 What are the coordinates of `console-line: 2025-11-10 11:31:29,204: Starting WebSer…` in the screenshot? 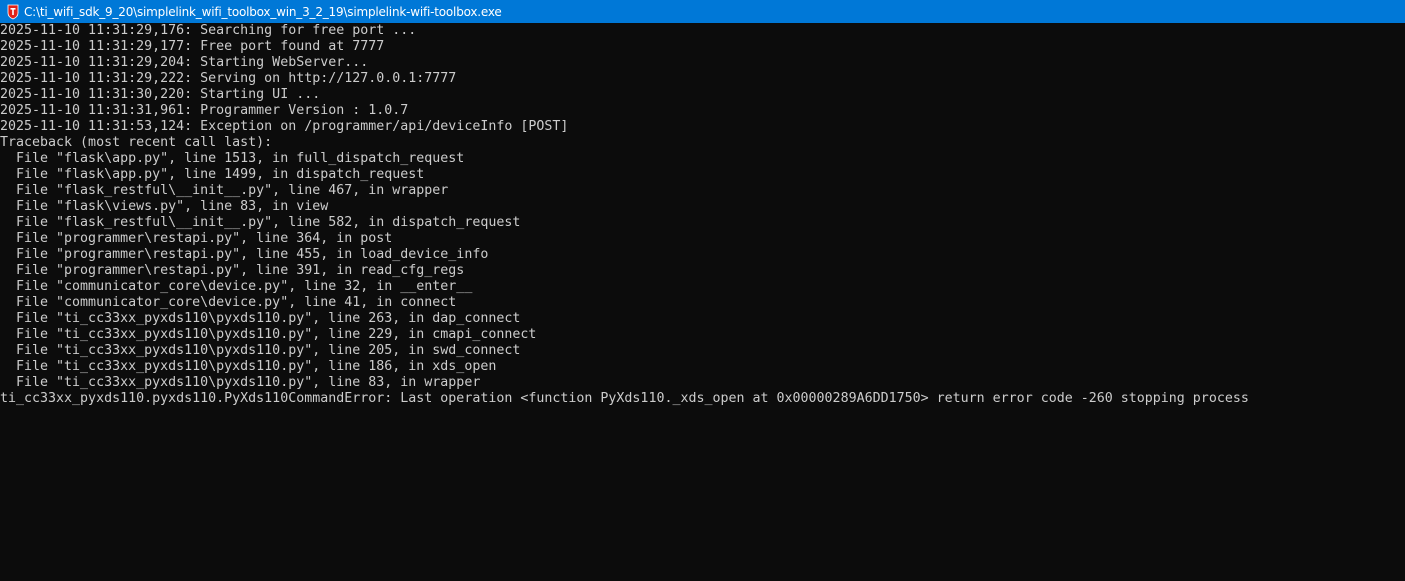 It's located at (184, 62).